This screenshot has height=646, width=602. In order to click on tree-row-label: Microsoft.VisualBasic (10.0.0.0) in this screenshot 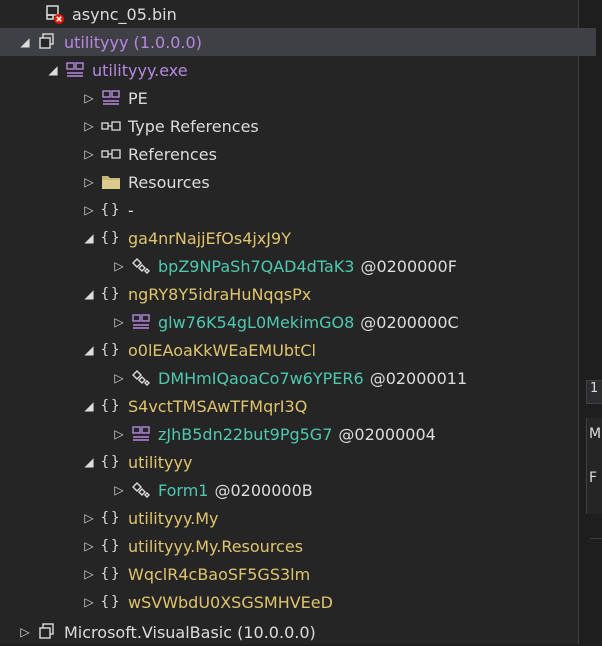, I will do `click(190, 632)`.